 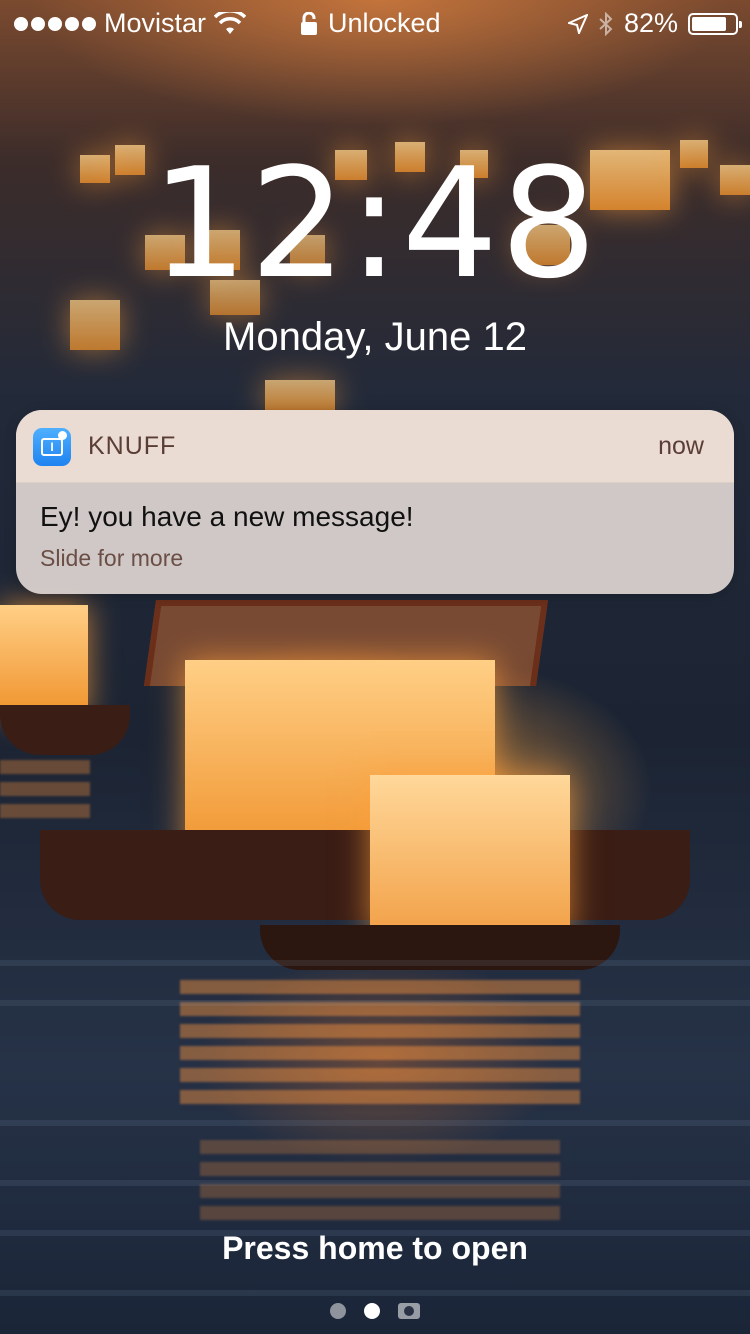 What do you see at coordinates (55, 23) in the screenshot?
I see `signal-strength-icon` at bounding box center [55, 23].